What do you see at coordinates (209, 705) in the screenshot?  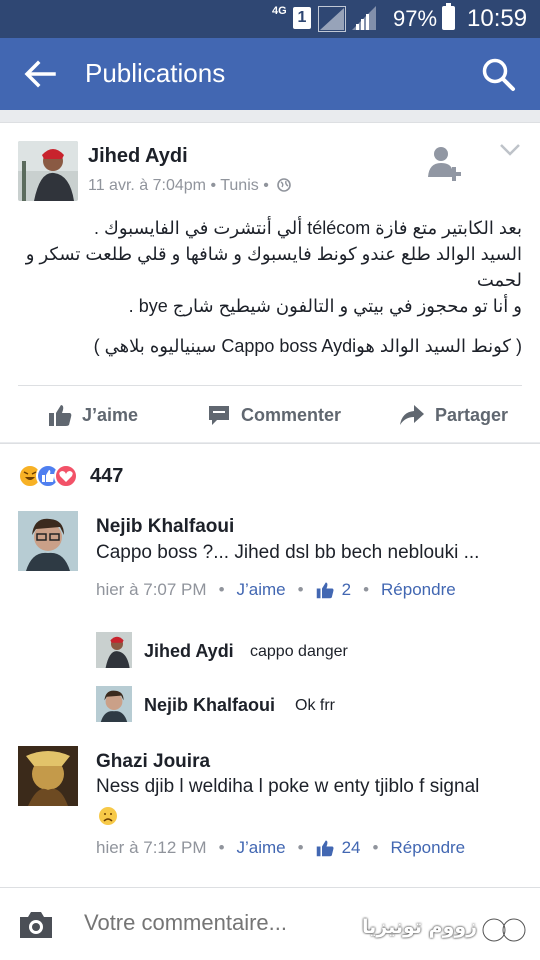 I see `reply-author: Nejib Khalfaoui` at bounding box center [209, 705].